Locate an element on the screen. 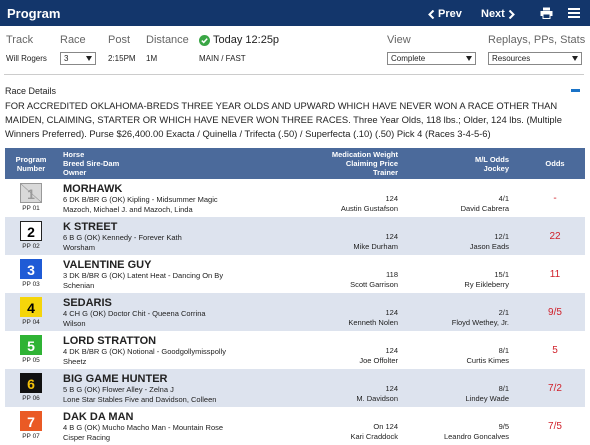 The width and height of the screenshot is (590, 445). jockey: Floyd Wethey, Jr. is located at coordinates (480, 322).